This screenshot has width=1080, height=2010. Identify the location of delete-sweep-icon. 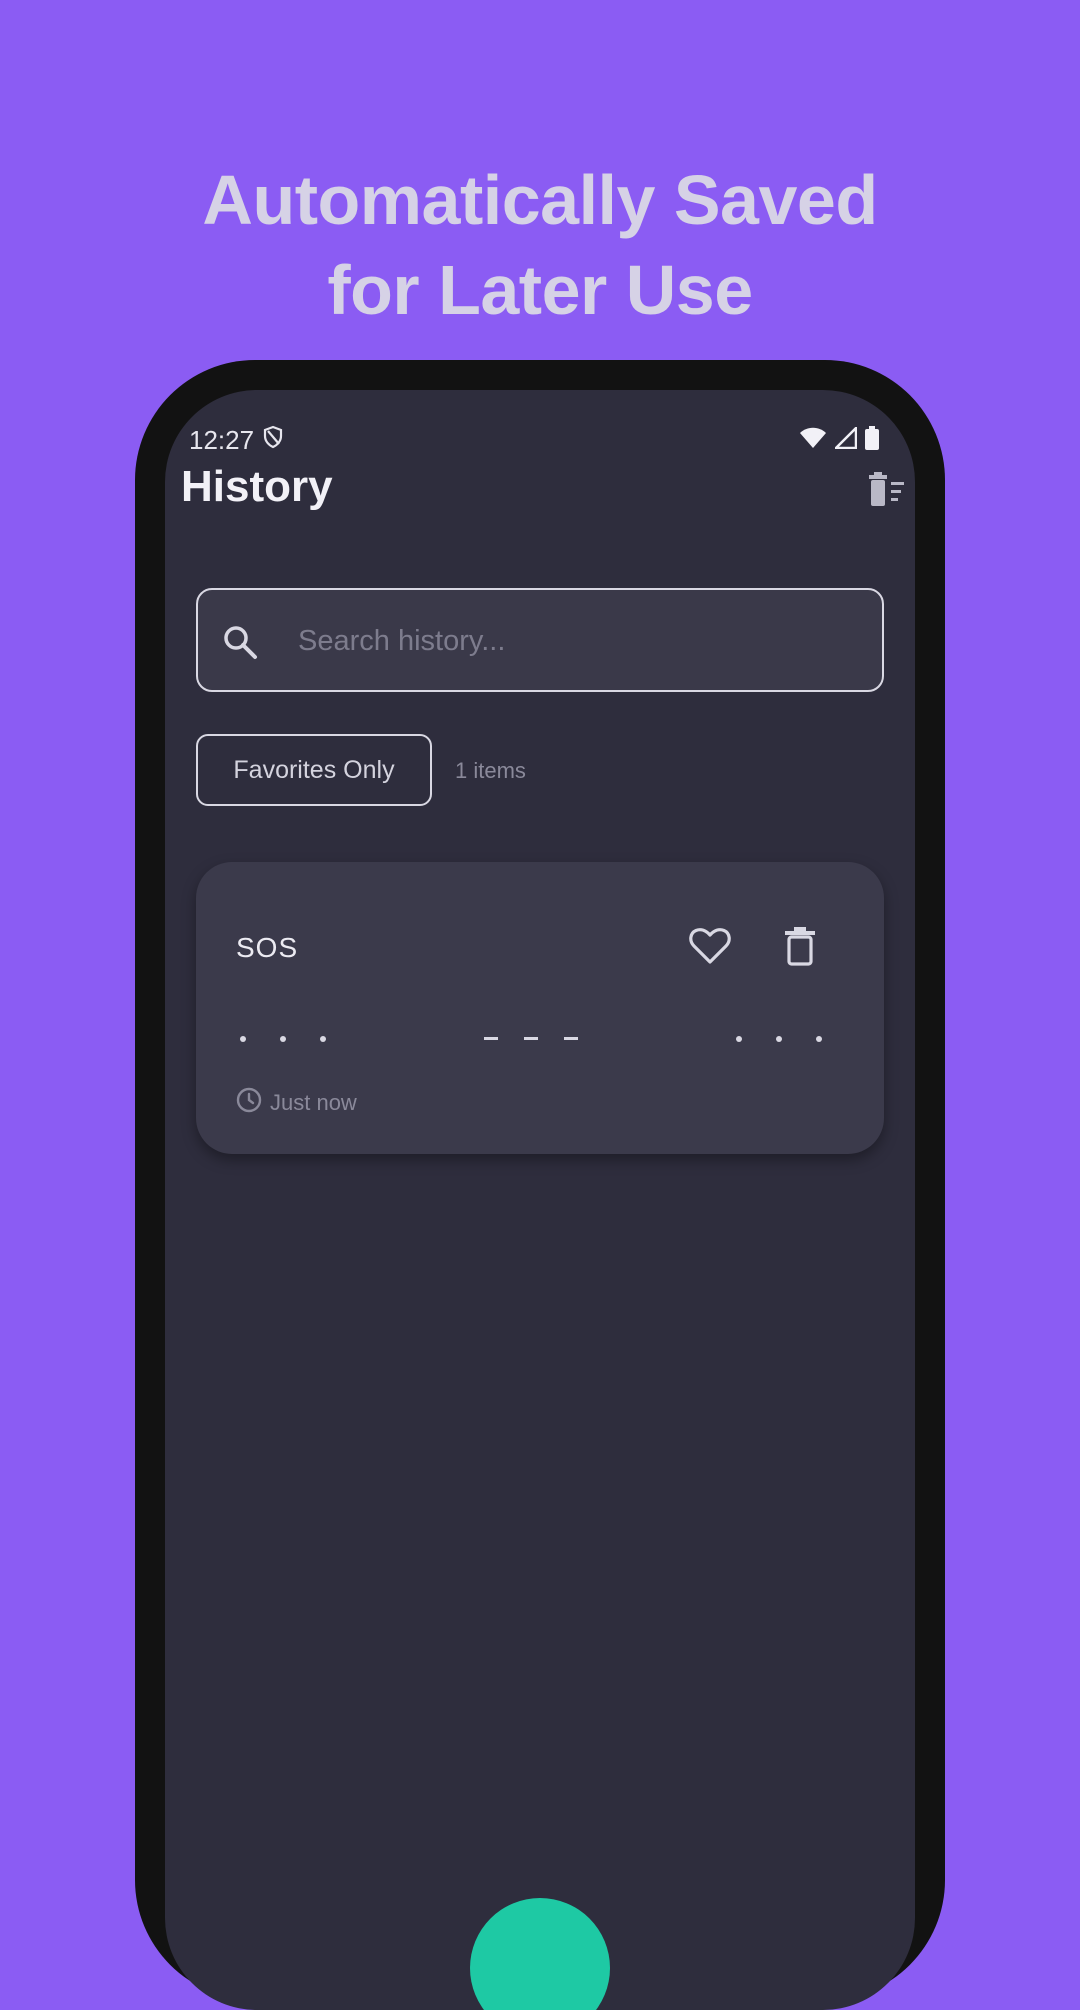
(887, 492).